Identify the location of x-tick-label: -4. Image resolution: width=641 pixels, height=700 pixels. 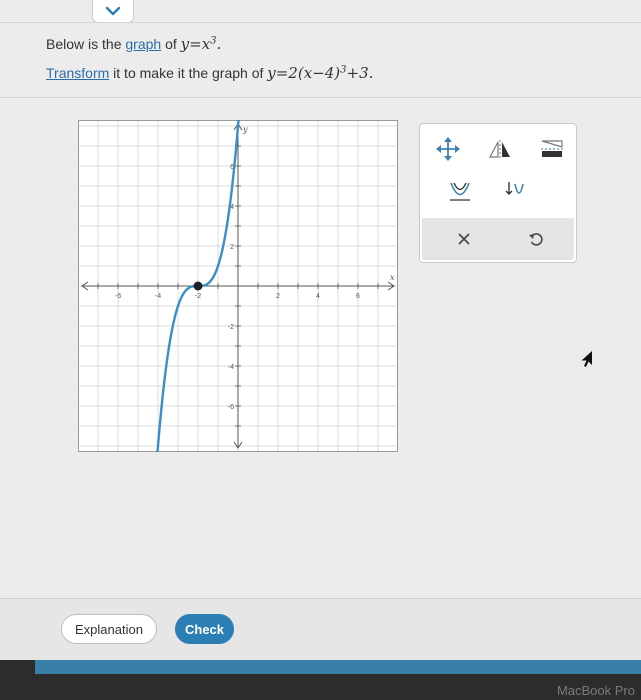
(158, 296).